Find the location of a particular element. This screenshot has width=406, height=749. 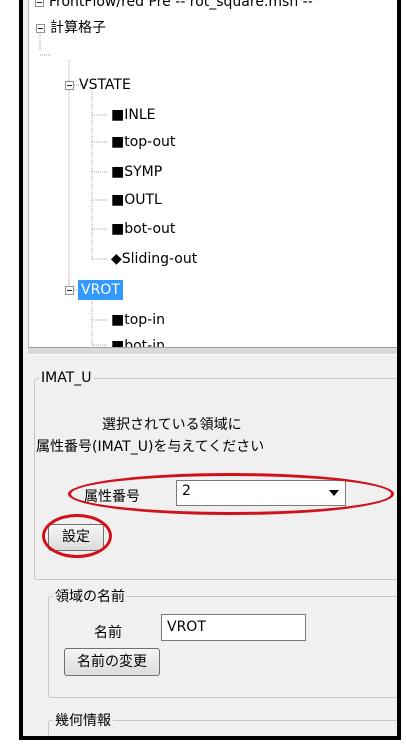

splitter-handle is located at coordinates (212, 351).